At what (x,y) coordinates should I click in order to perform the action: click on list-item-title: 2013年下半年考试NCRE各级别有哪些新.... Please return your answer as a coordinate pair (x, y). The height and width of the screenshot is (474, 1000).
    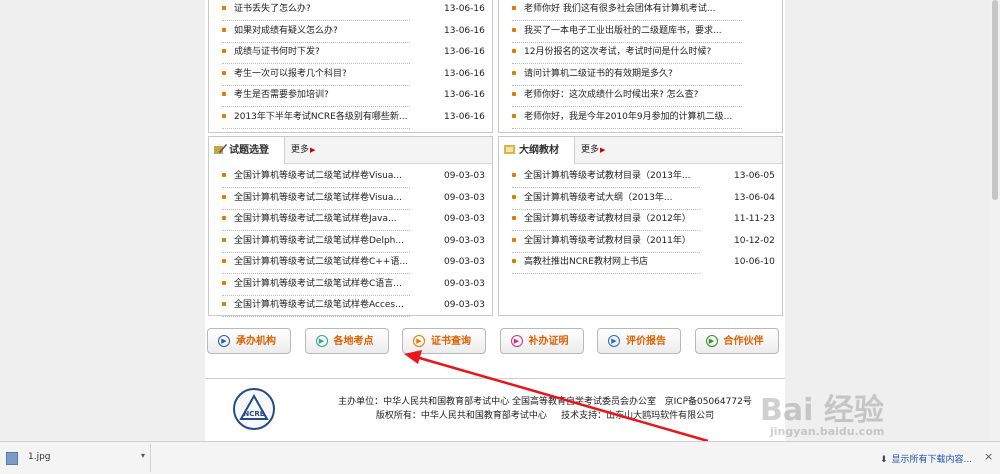
    Looking at the image, I should click on (321, 116).